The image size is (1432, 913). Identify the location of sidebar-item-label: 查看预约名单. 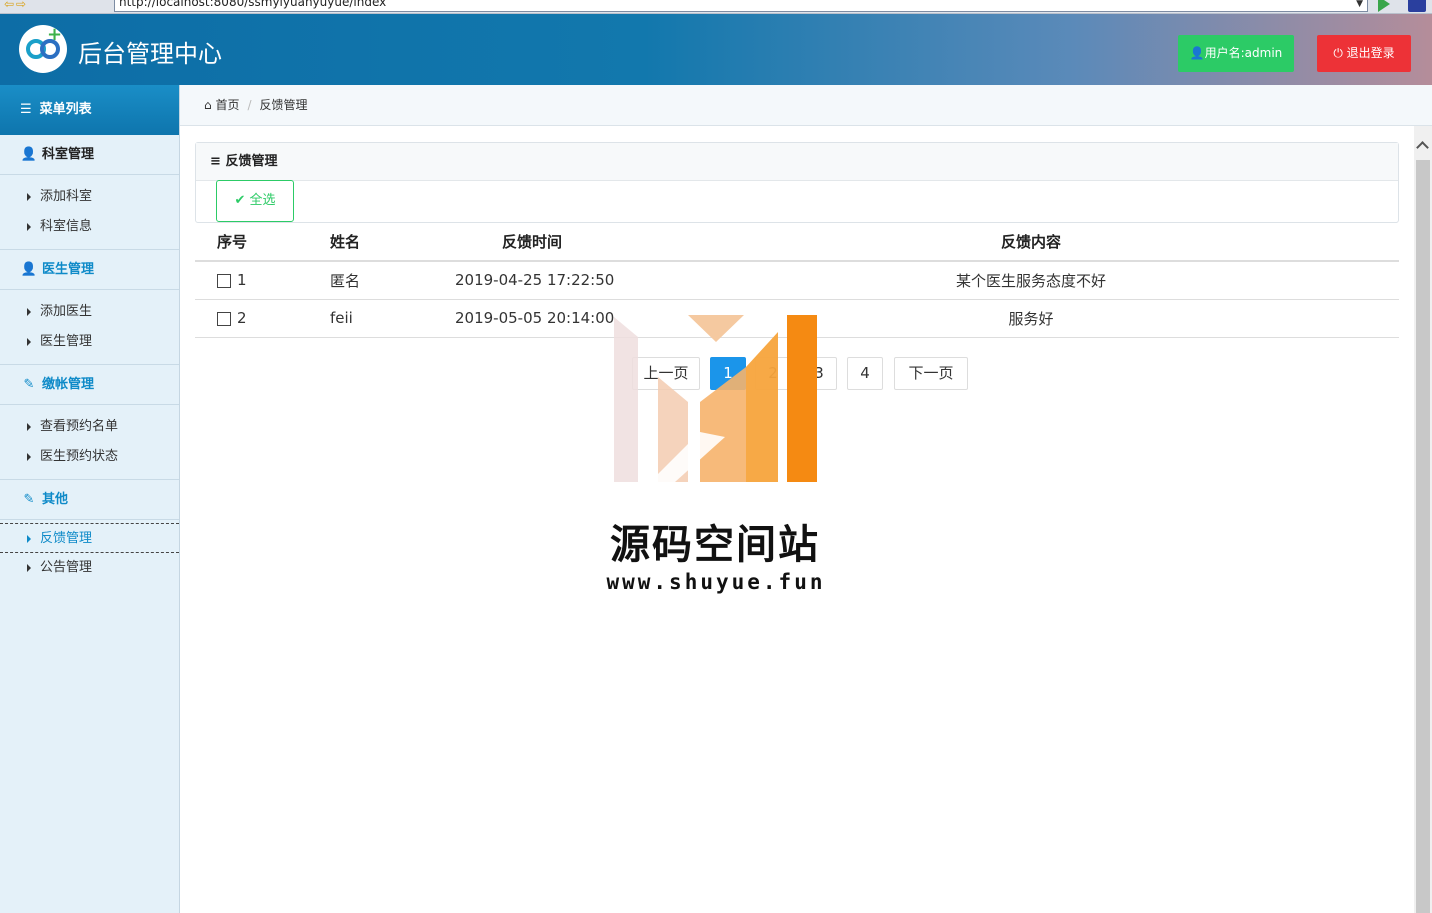
(79, 426).